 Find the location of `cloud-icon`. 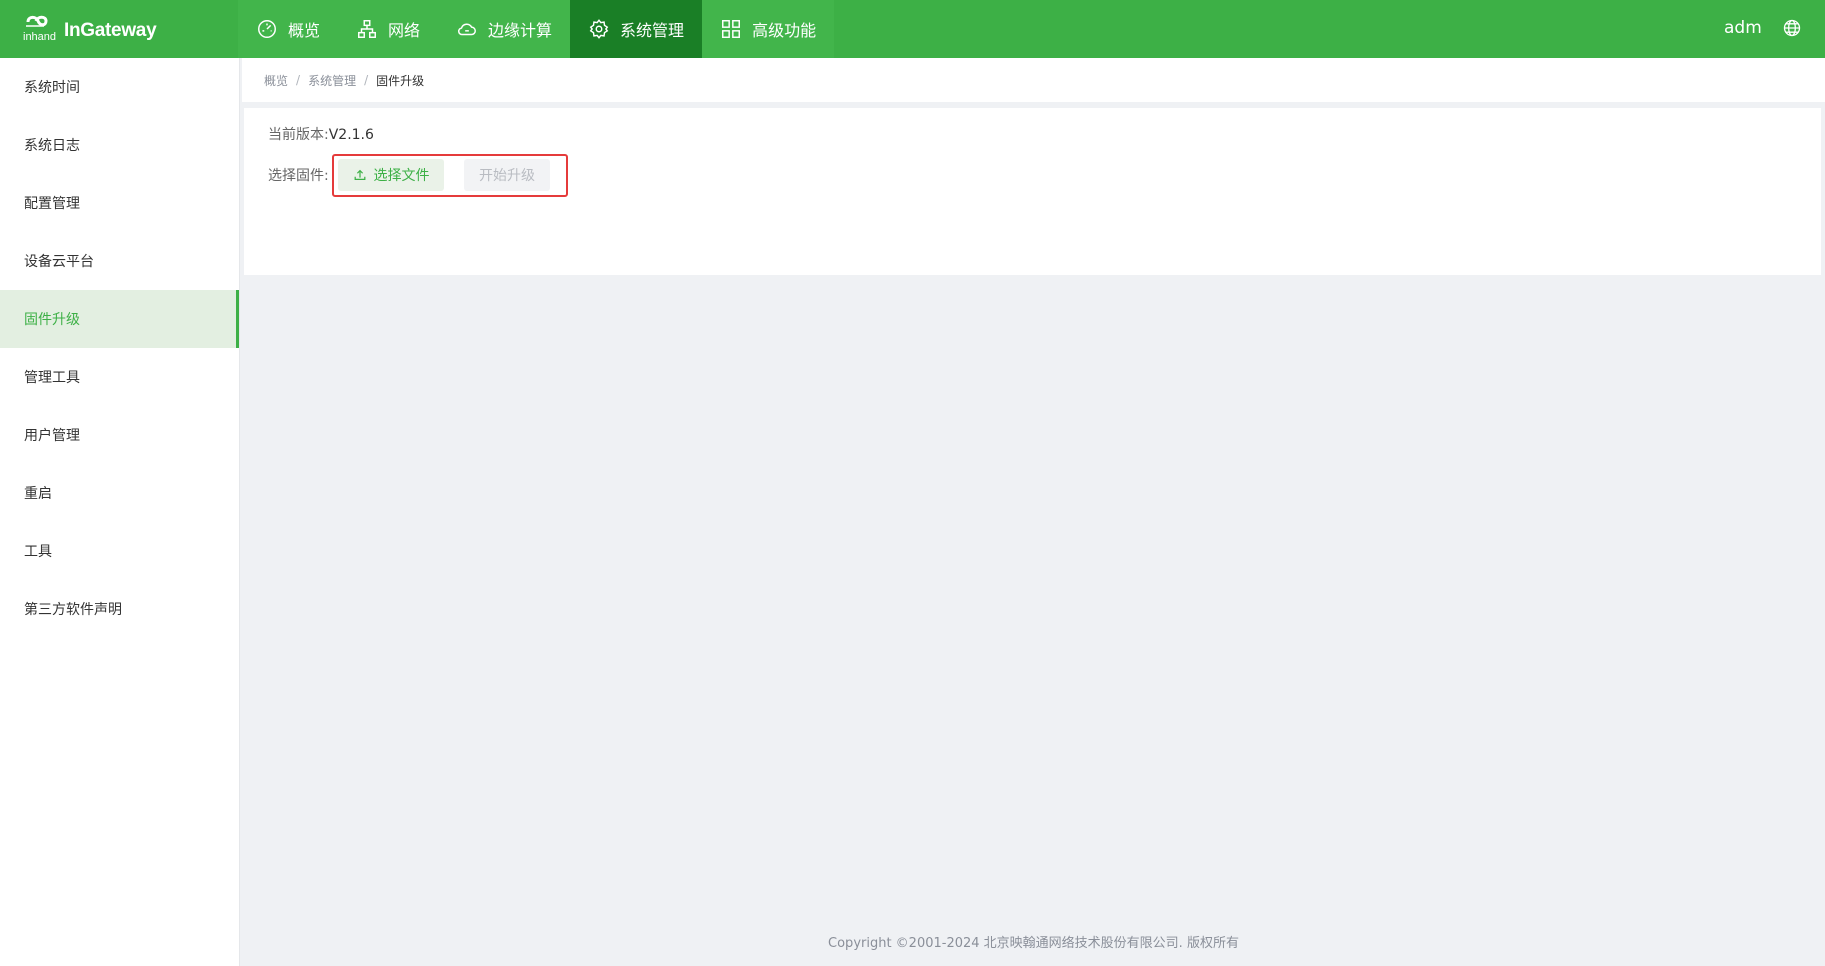

cloud-icon is located at coordinates (467, 29).